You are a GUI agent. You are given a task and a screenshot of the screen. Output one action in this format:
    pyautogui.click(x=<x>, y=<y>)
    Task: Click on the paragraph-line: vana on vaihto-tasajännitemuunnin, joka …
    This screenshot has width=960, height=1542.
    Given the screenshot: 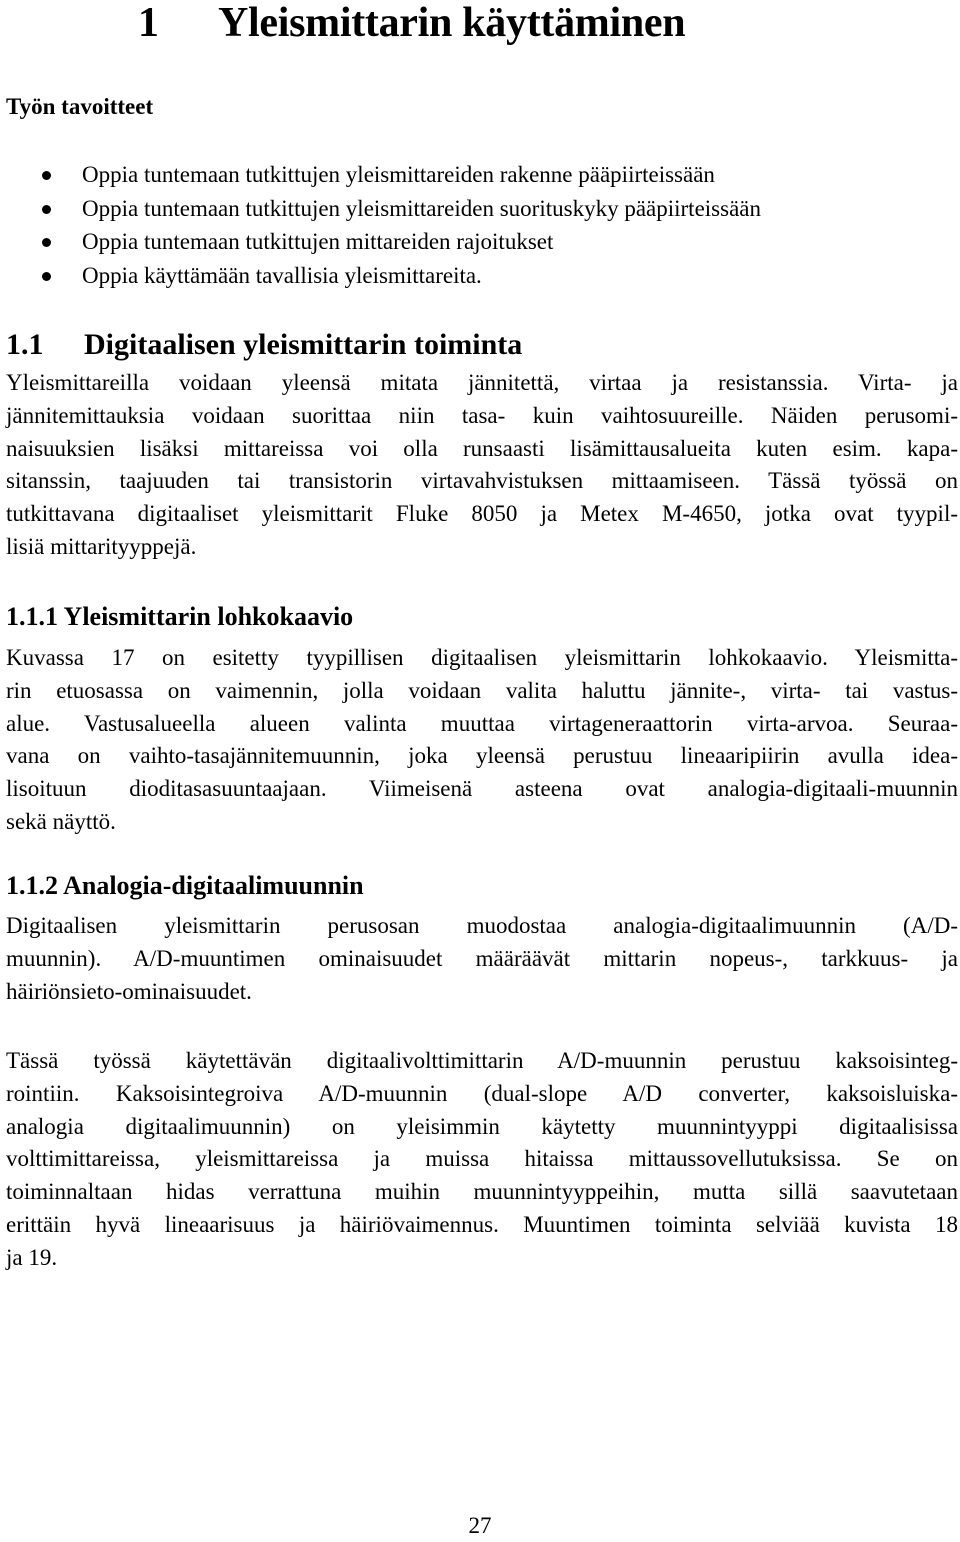 What is the action you would take?
    pyautogui.click(x=482, y=756)
    